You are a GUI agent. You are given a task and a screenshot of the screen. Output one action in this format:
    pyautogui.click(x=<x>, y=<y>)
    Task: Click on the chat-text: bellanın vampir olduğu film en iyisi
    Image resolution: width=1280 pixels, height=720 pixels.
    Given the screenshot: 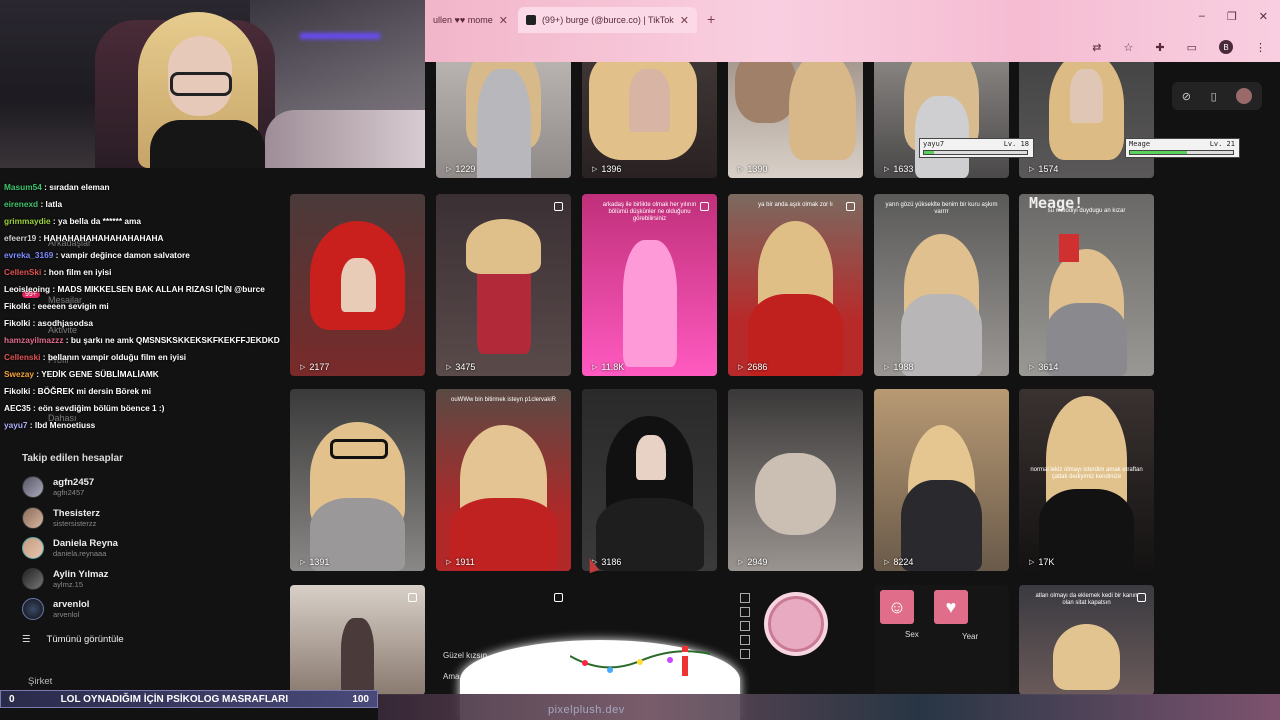 What is the action you would take?
    pyautogui.click(x=117, y=357)
    